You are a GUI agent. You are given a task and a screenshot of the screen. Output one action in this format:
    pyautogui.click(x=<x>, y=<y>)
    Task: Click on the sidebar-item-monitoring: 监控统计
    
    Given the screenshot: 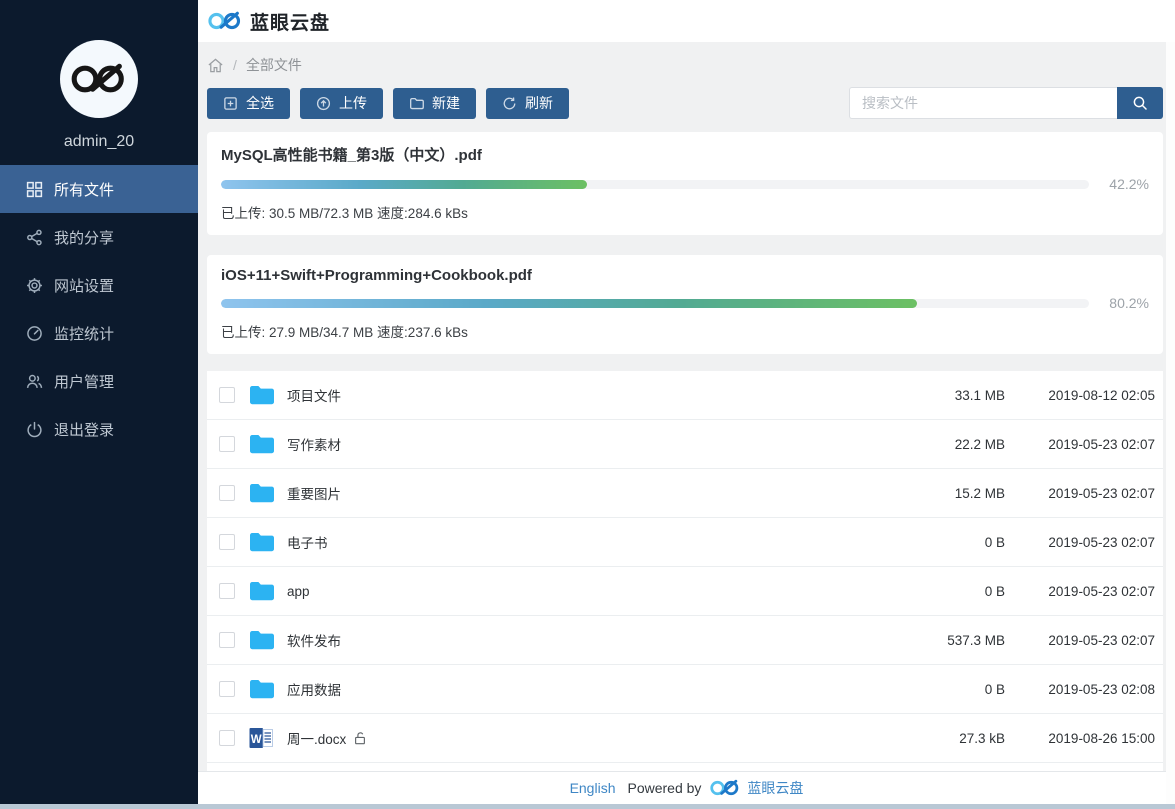 What is the action you would take?
    pyautogui.click(x=99, y=333)
    